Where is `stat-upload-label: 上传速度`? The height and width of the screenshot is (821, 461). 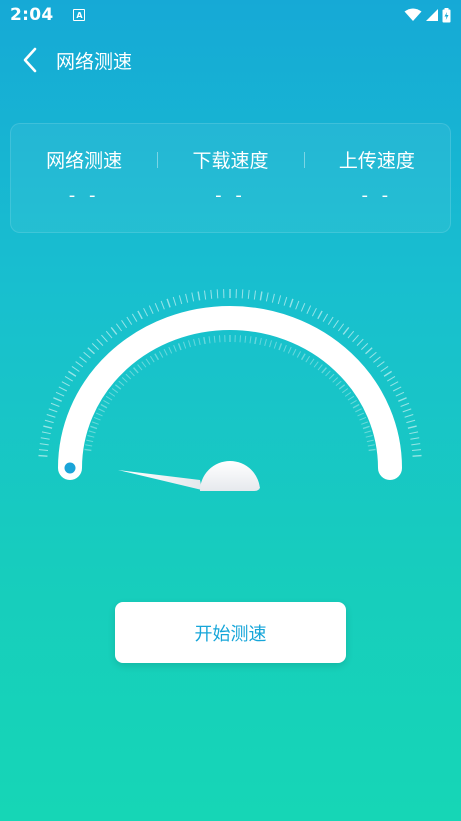
stat-upload-label: 上传速度 is located at coordinates (376, 161).